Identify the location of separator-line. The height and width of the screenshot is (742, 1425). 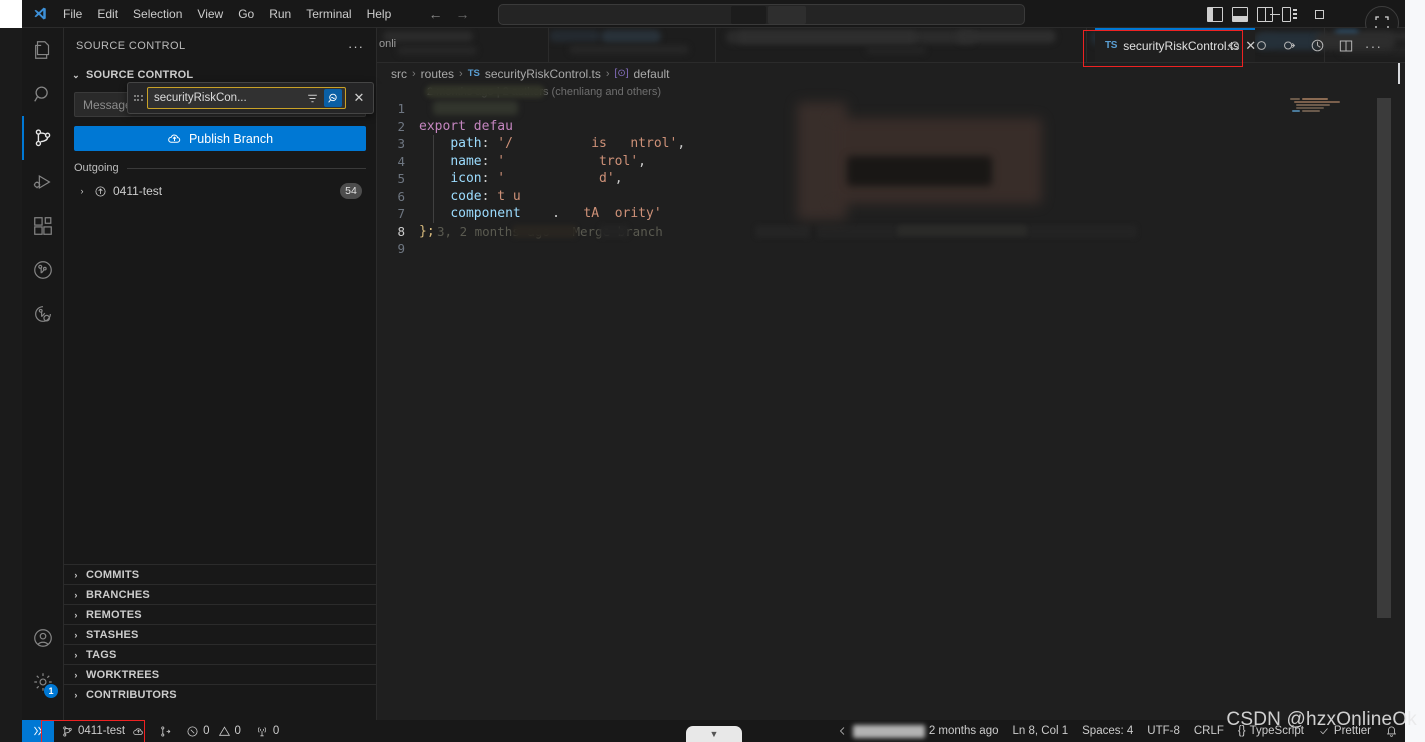
(246, 168).